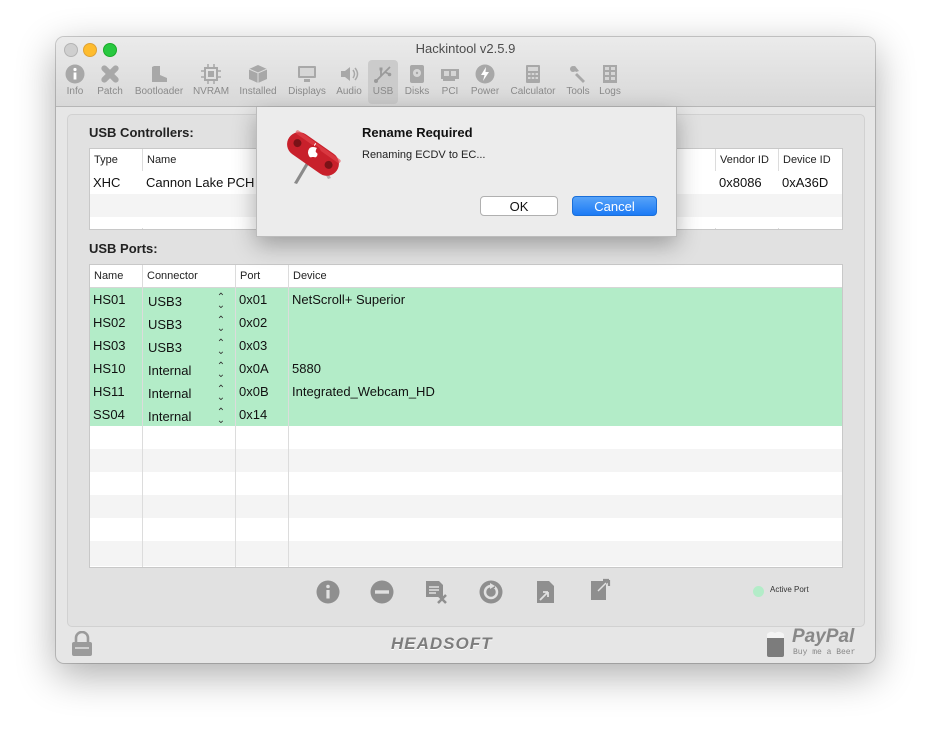 The width and height of the screenshot is (931, 738). I want to click on dialog-title: Rename Required, so click(417, 132).